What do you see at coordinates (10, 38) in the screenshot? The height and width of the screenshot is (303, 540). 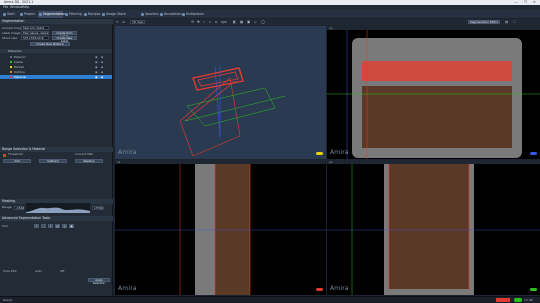 I see `stack-label: Stack size` at bounding box center [10, 38].